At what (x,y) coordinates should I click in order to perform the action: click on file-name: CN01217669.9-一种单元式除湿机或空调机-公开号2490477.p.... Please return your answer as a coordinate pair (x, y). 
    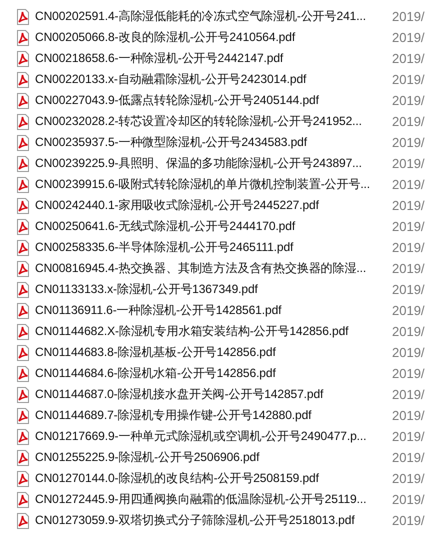
    Looking at the image, I should click on (212, 436).